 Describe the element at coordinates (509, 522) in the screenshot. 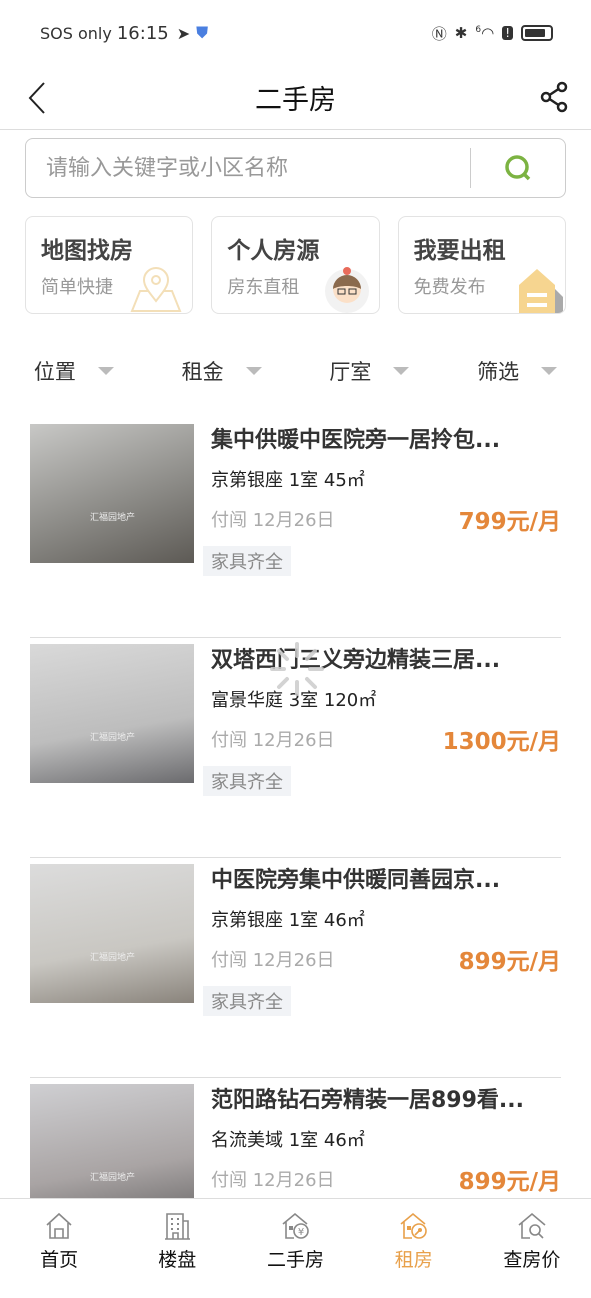

I see `listing-price: 799元/月` at that location.